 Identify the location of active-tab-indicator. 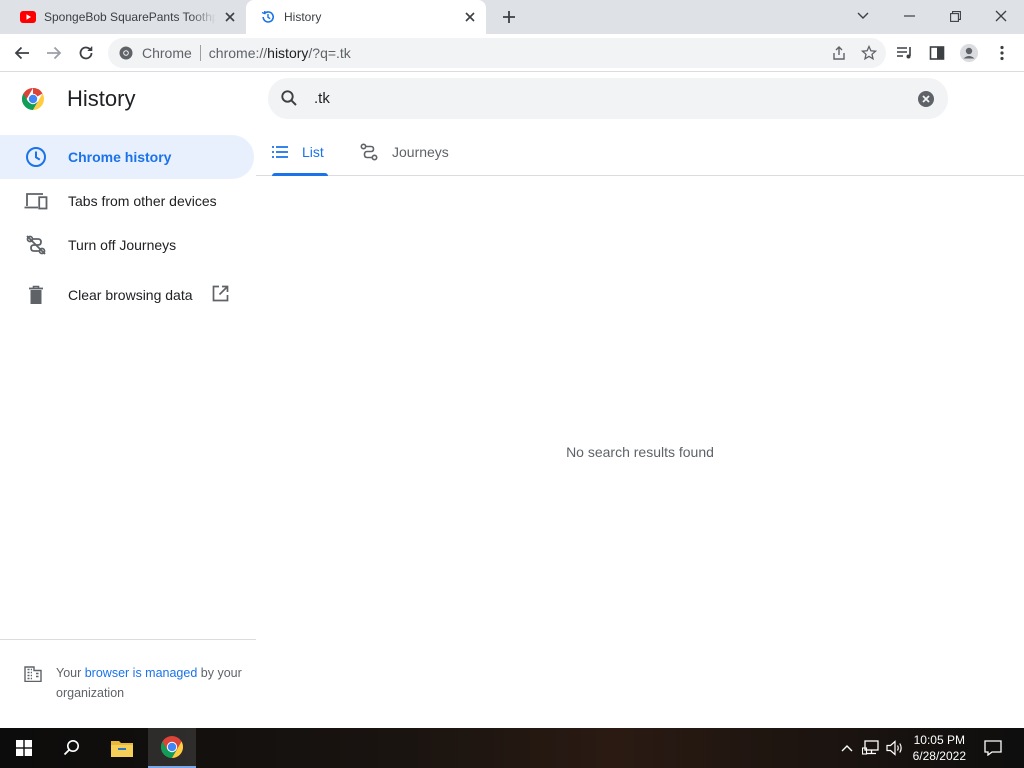
(300, 174).